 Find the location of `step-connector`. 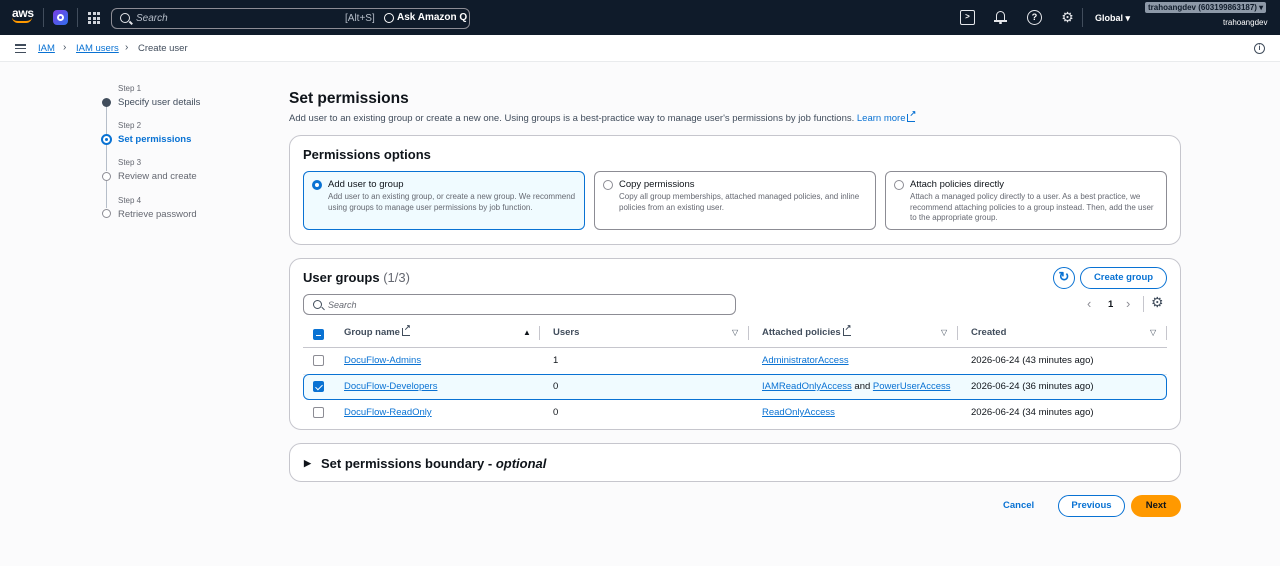

step-connector is located at coordinates (106, 194).